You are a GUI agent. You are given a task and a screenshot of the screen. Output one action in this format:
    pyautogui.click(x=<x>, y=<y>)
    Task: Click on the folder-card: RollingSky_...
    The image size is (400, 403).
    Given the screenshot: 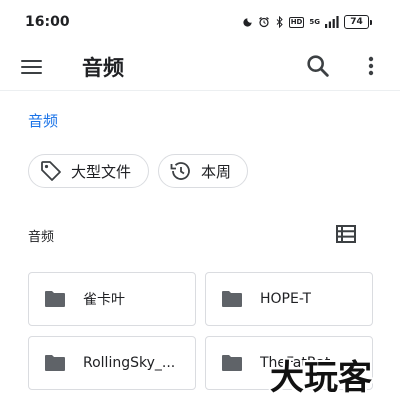 What is the action you would take?
    pyautogui.click(x=112, y=363)
    